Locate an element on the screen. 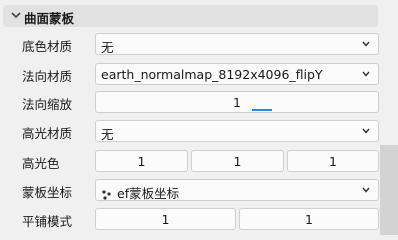 This screenshot has width=398, height=240. mask-coord-display: ef蒙板坐标 is located at coordinates (140, 192).